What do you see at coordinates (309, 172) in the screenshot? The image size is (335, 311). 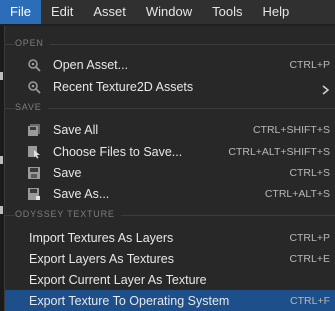 I see `menu-item-shortcut: CTRL+S` at bounding box center [309, 172].